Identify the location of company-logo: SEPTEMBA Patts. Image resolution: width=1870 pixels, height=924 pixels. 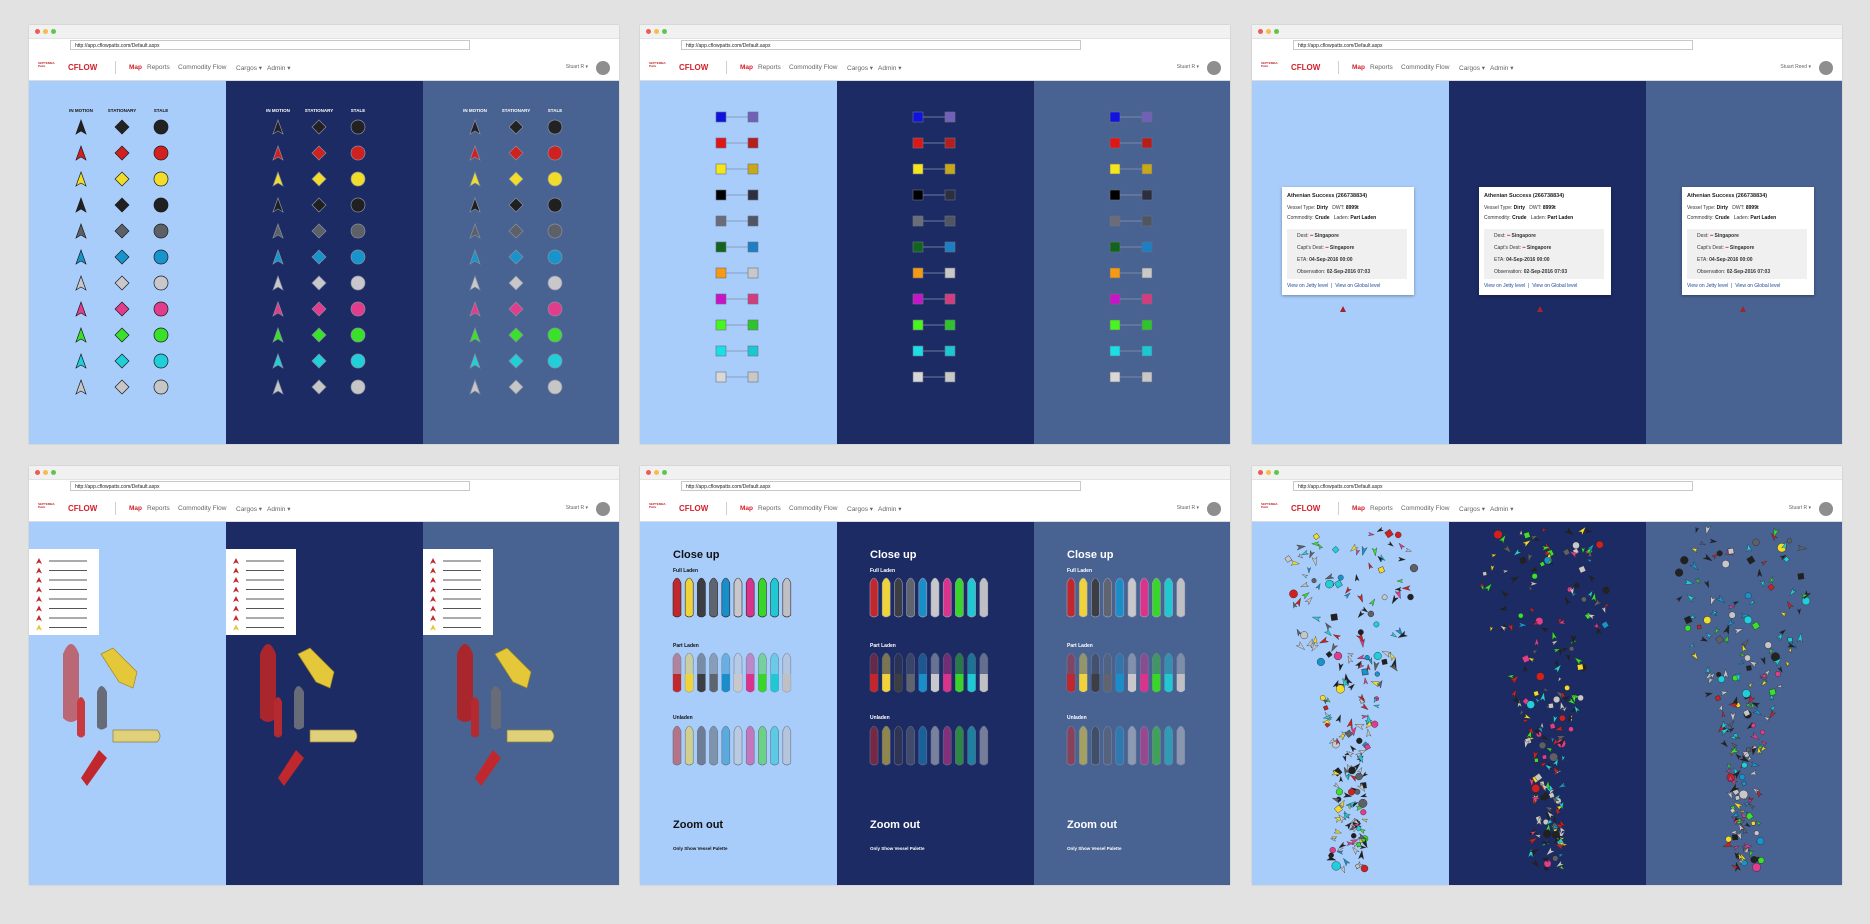
(46, 65).